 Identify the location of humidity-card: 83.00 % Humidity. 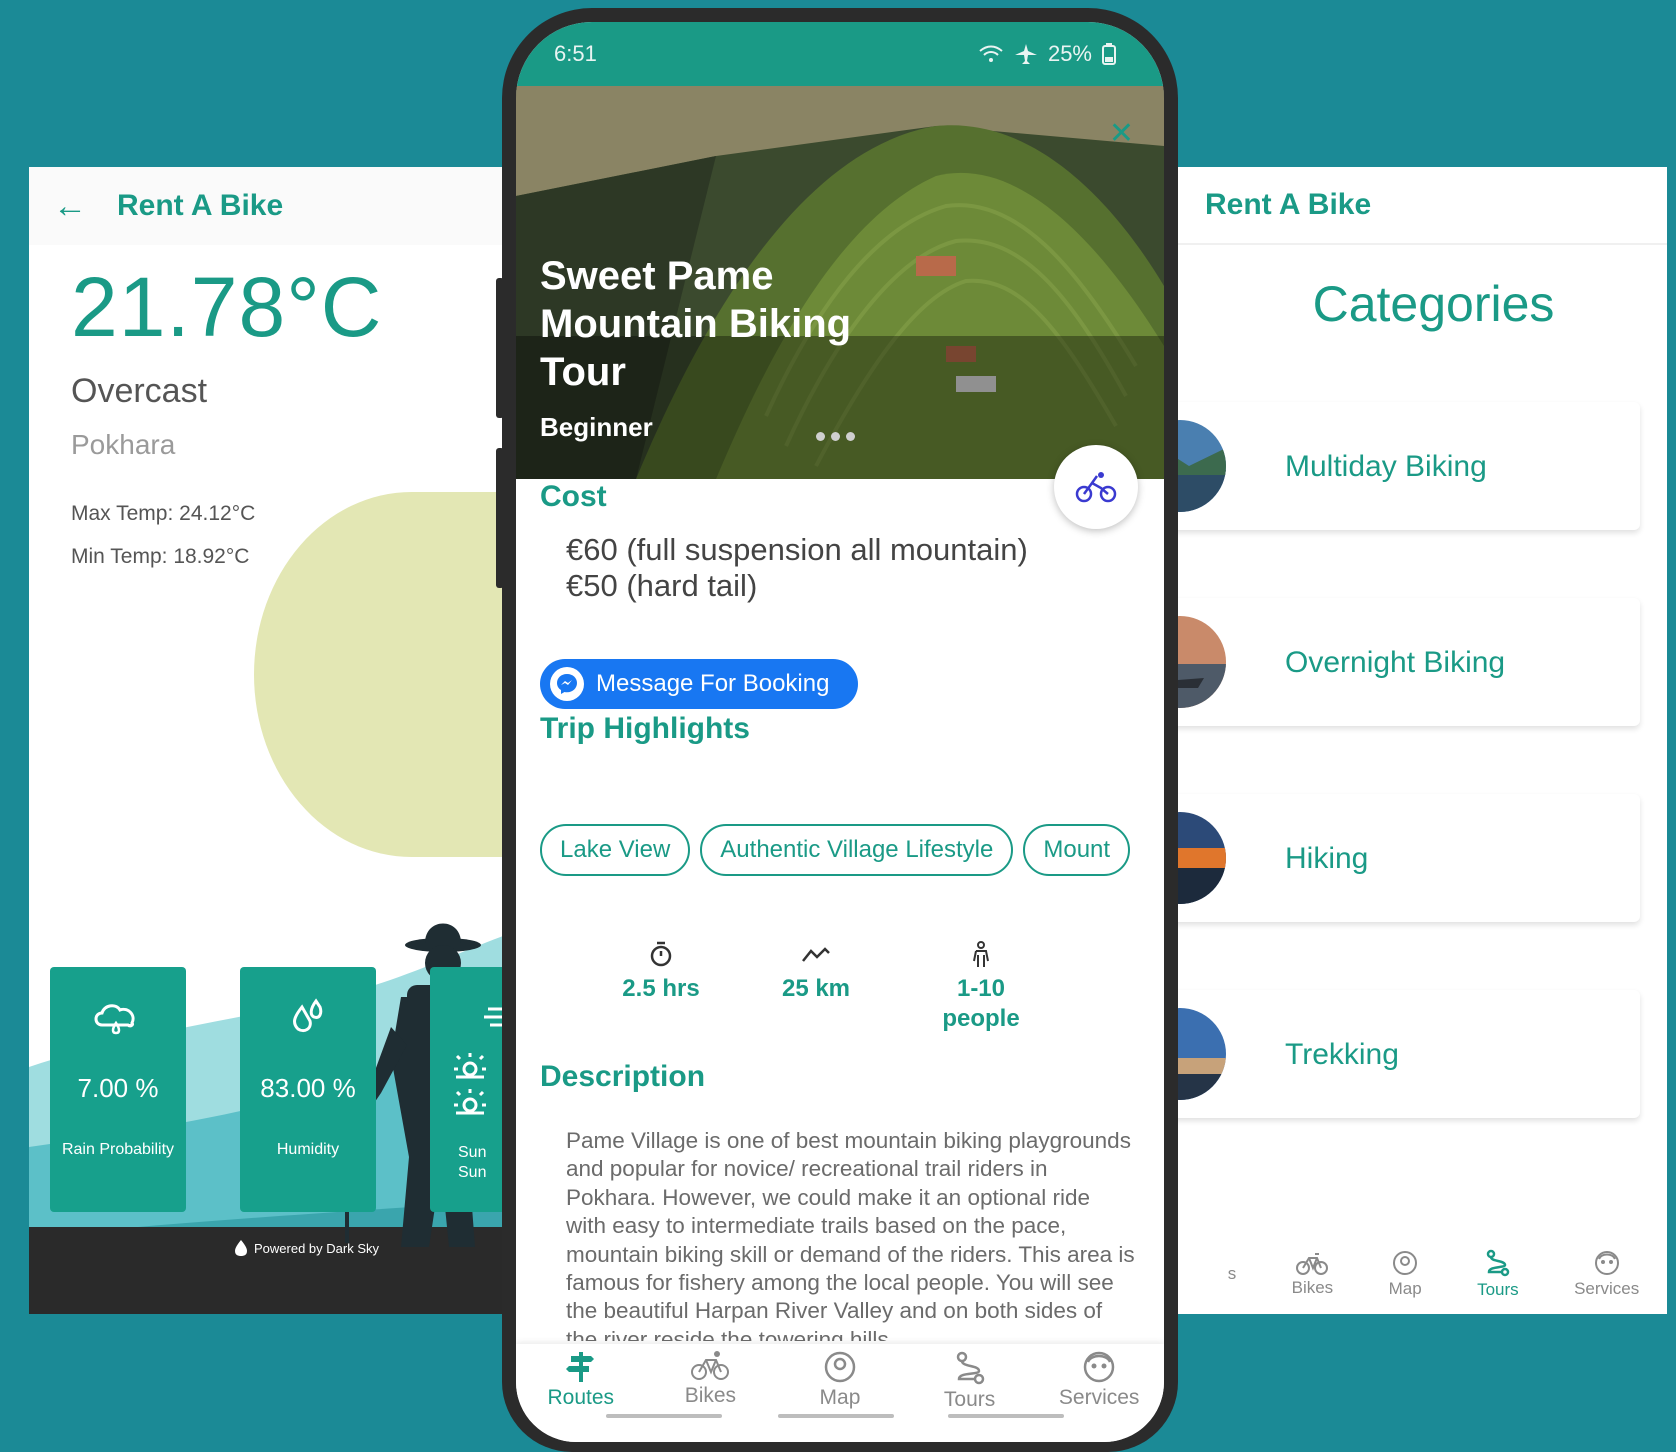
(308, 1089).